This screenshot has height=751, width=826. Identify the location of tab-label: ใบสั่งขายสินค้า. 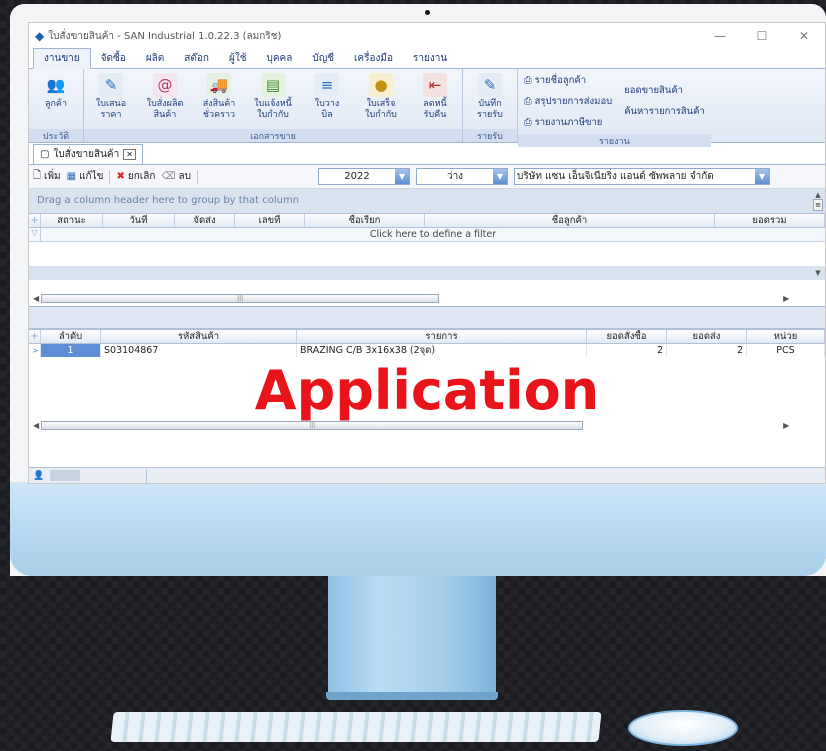
(86, 154).